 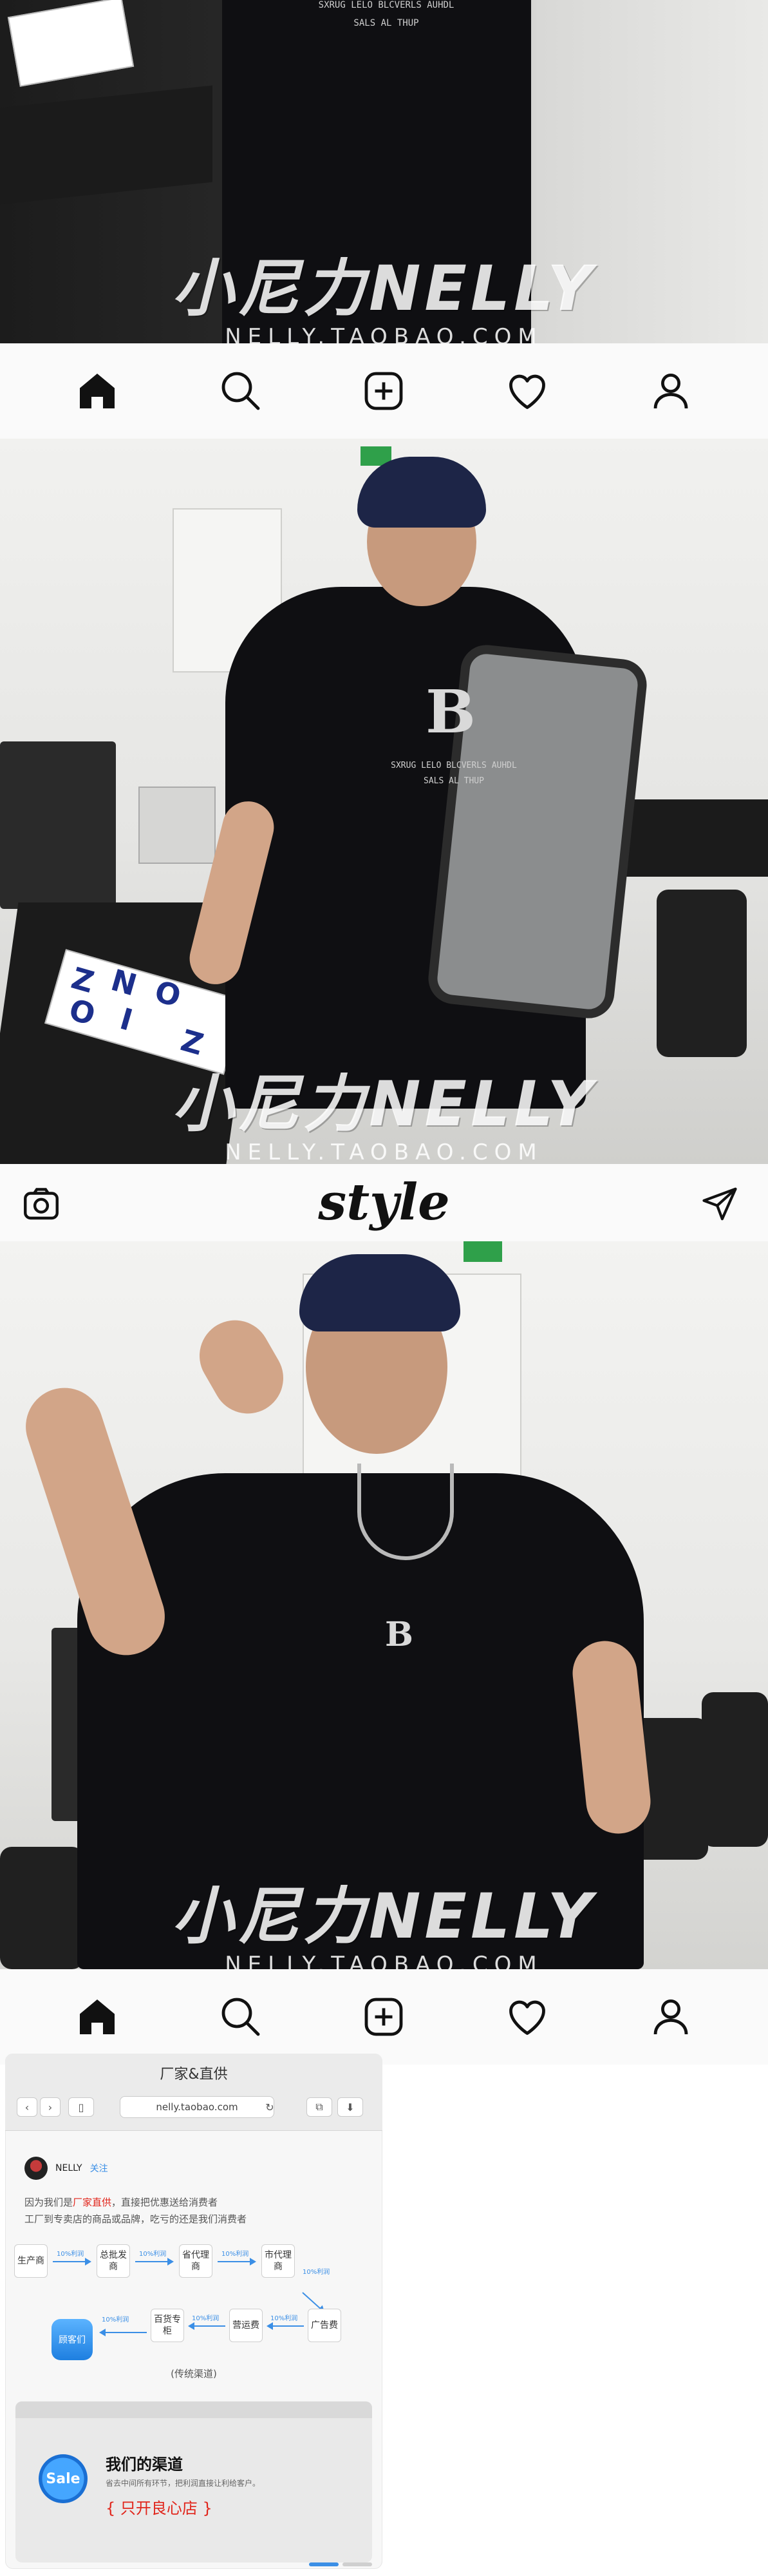 I want to click on browser-toolbar: 厂家&直供 ‹ › ▯ nelly.taobao.com ↻ ⧉ ⬇, so click(x=193, y=2092).